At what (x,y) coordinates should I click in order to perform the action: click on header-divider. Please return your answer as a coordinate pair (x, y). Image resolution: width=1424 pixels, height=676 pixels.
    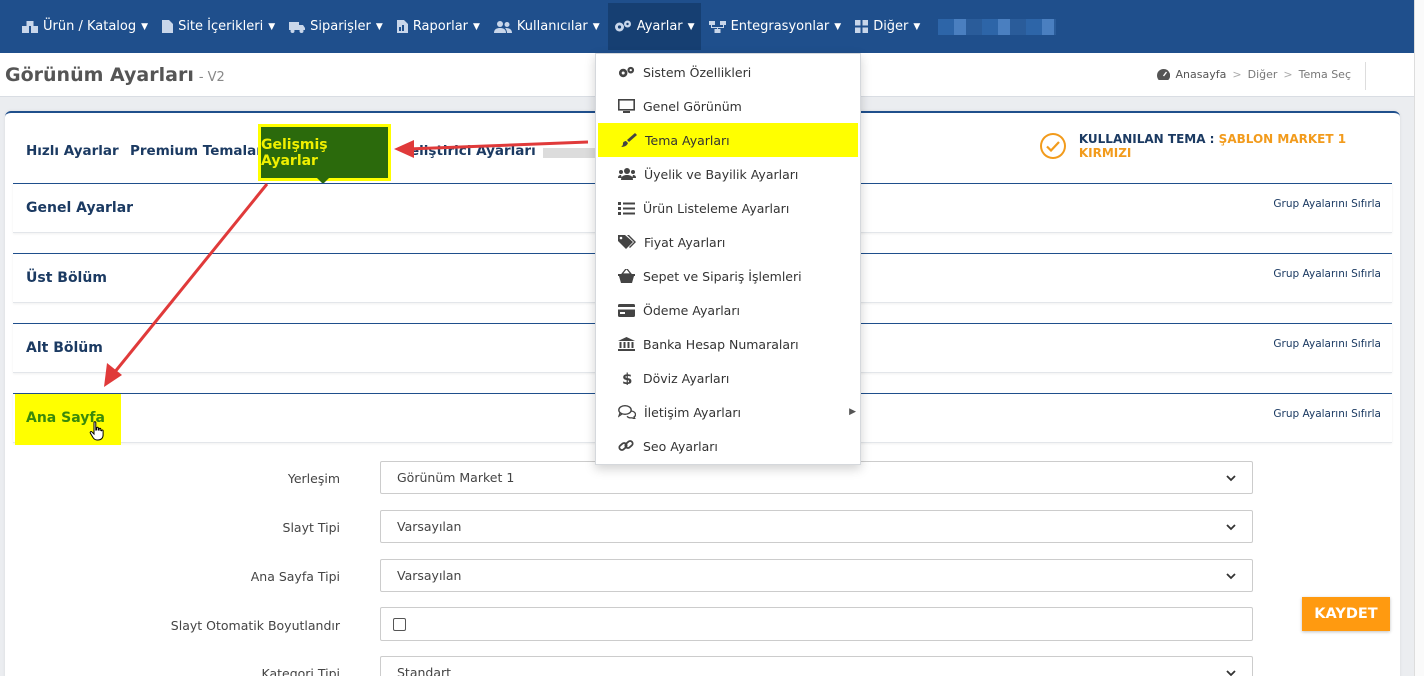
    Looking at the image, I should click on (1365, 76).